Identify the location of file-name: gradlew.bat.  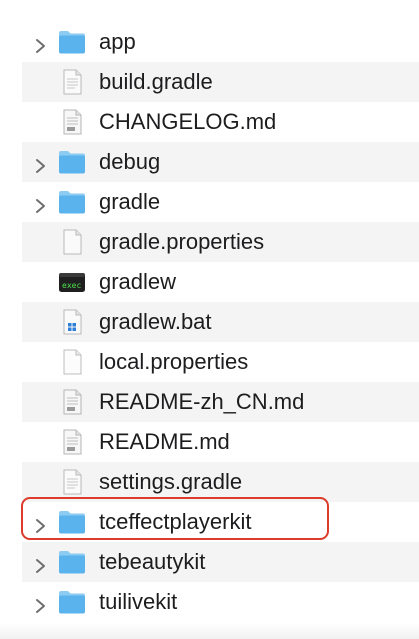
(155, 321).